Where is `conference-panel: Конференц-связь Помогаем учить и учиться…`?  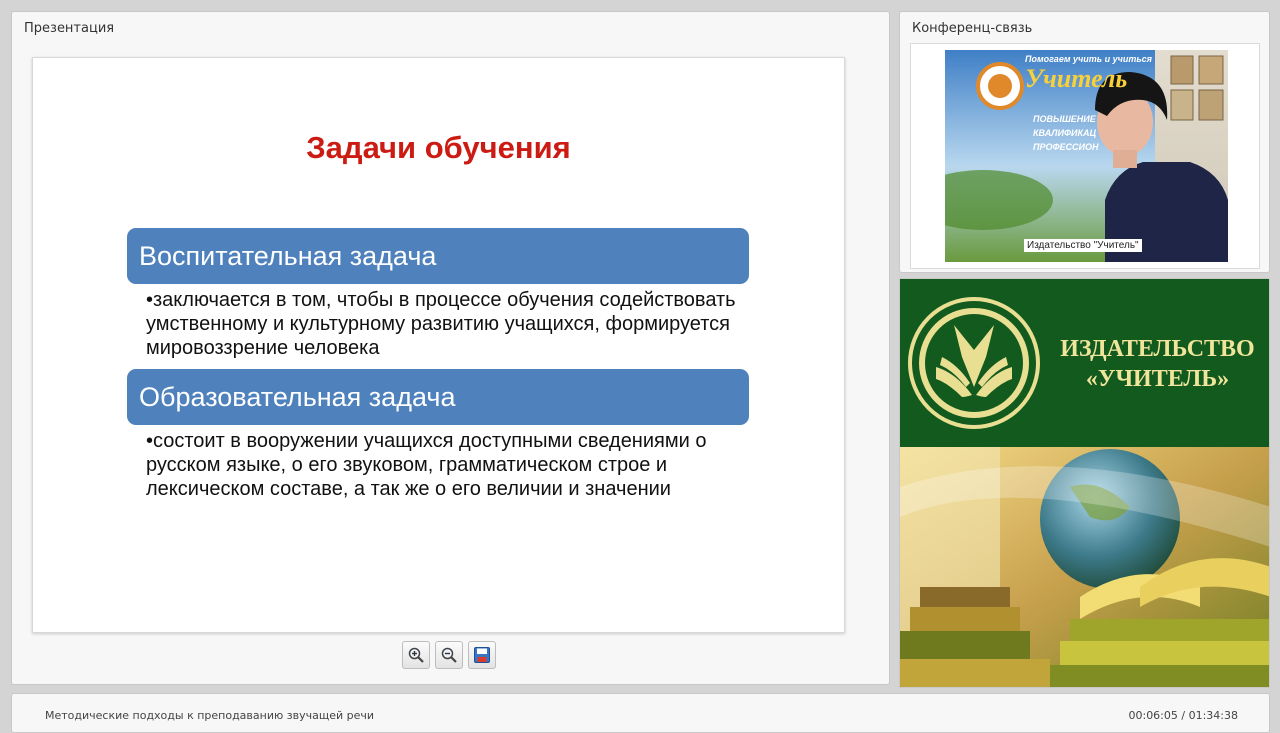
conference-panel: Конференц-связь Помогаем учить и учиться… is located at coordinates (1084, 142).